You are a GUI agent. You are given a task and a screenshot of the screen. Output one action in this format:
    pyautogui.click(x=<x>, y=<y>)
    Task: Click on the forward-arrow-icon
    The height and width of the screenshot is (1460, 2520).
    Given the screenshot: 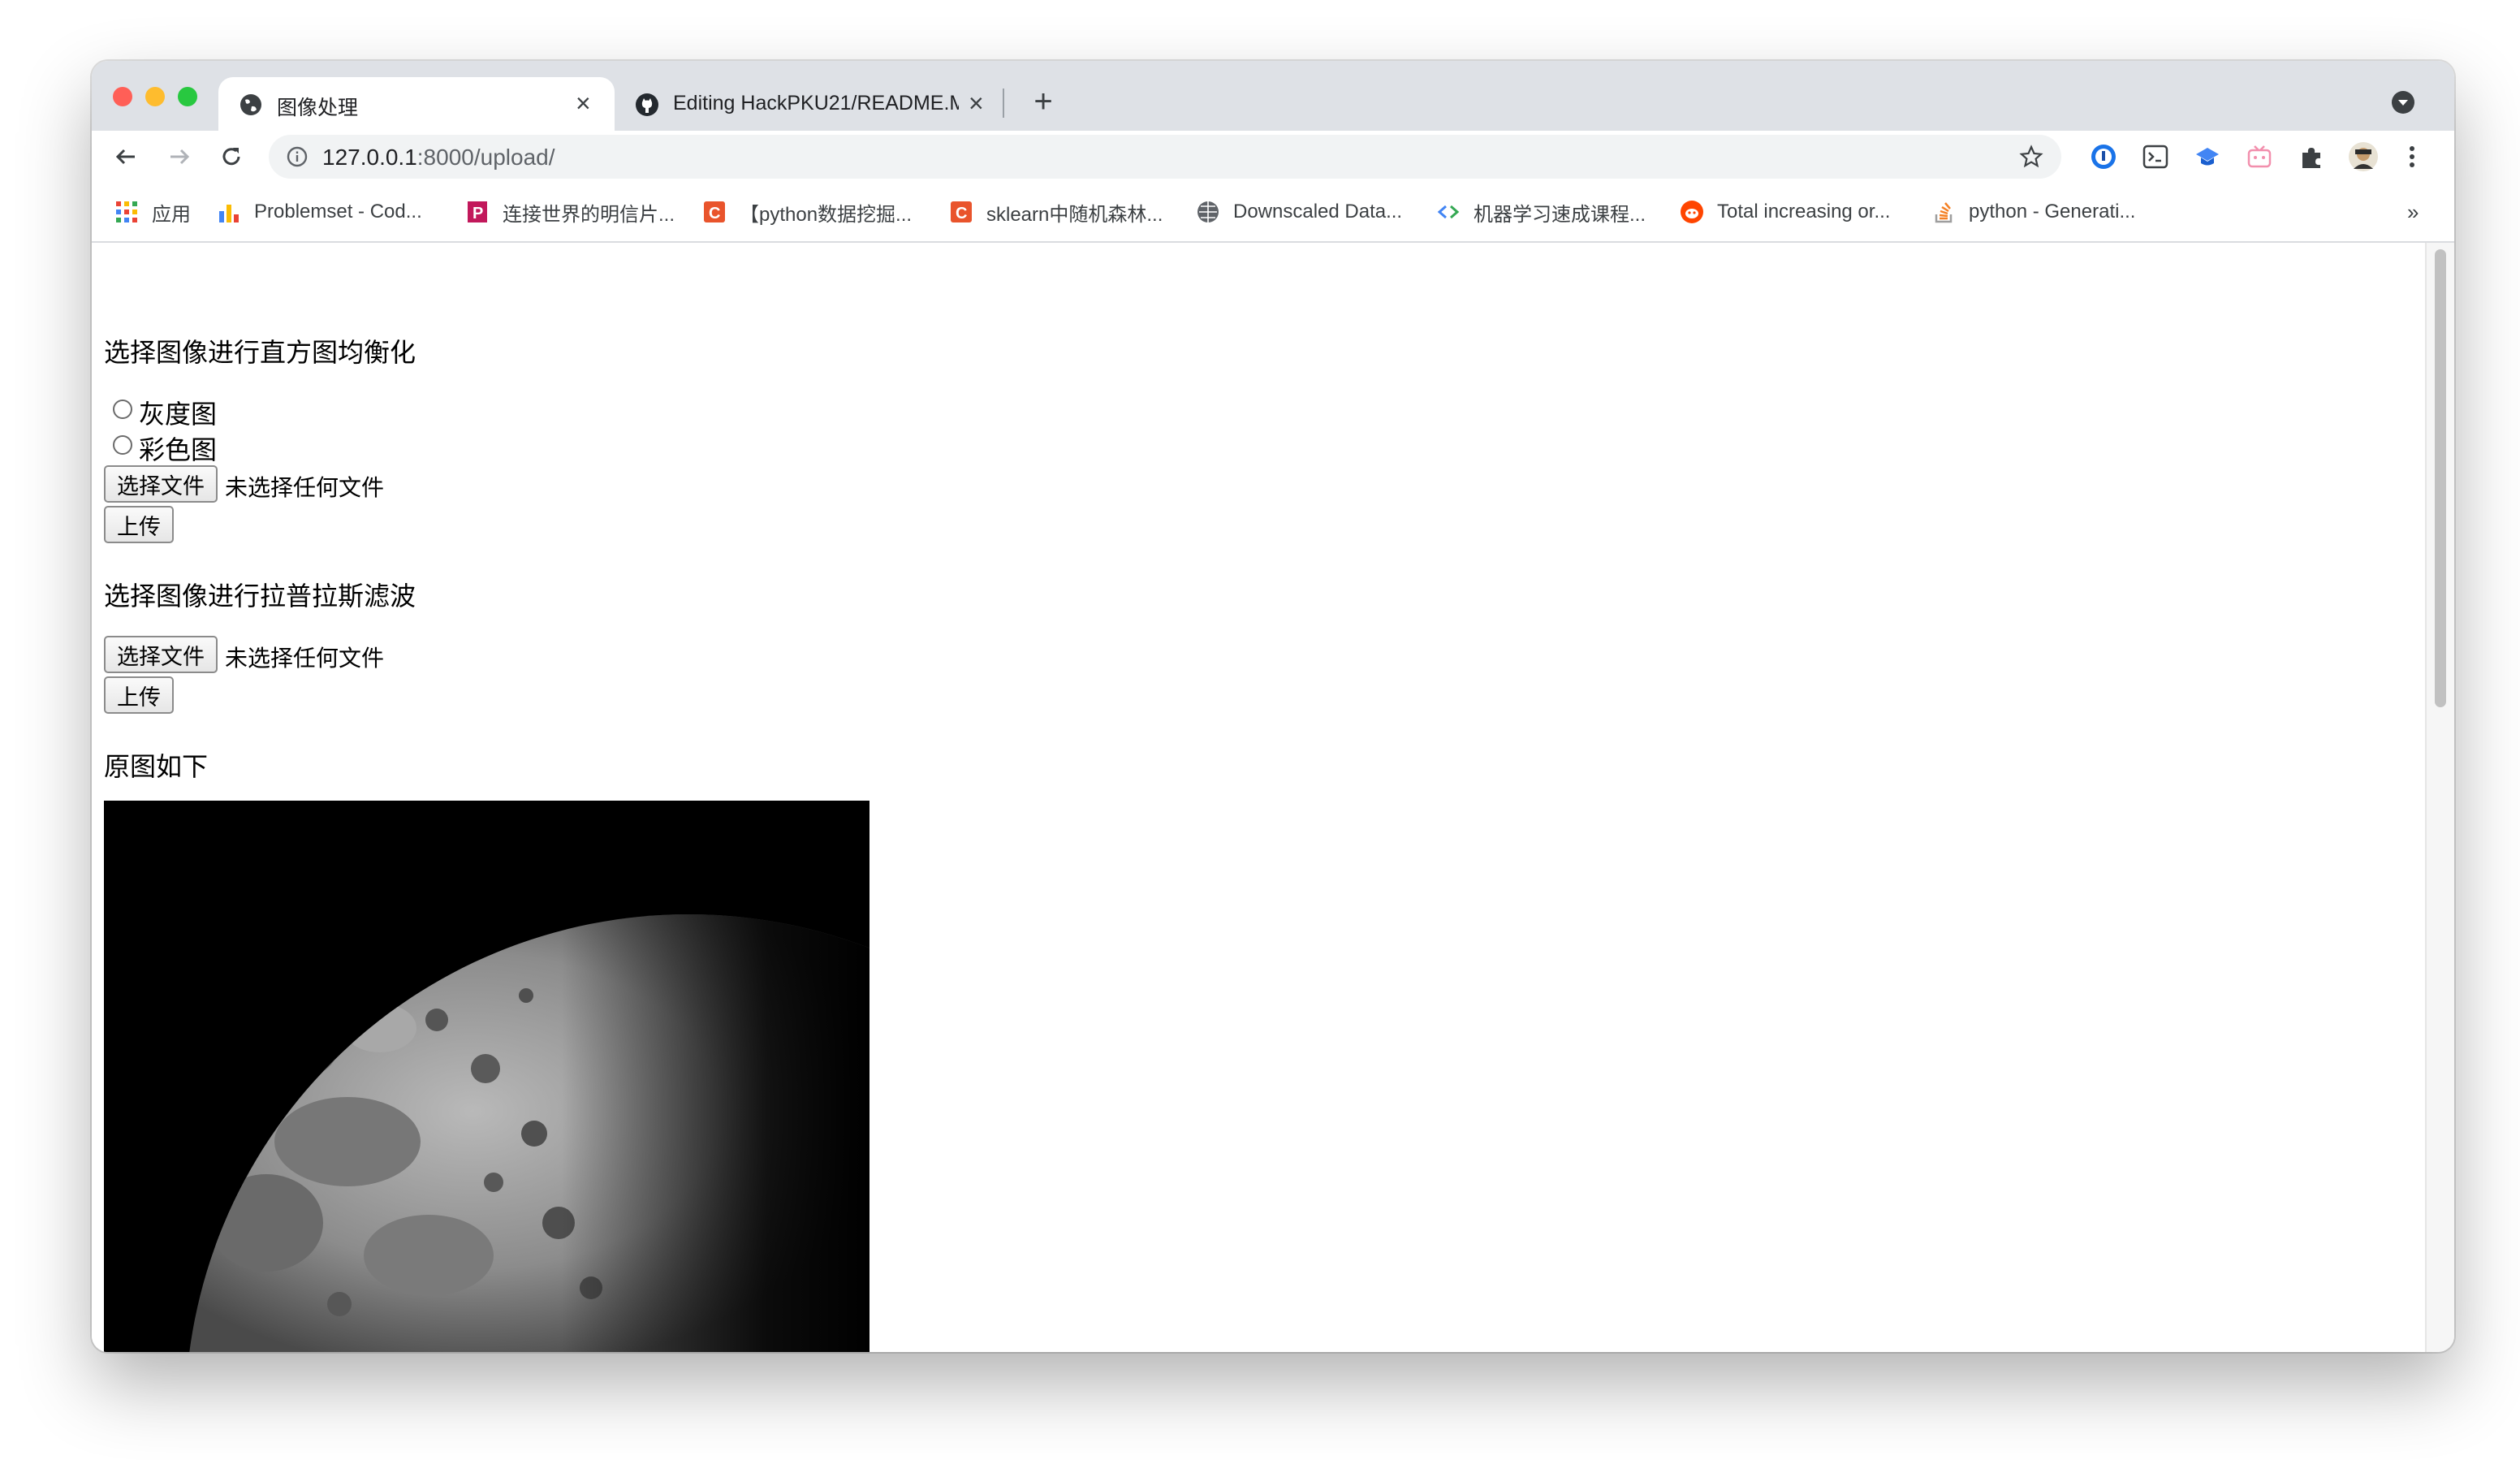 What is the action you would take?
    pyautogui.click(x=180, y=157)
    